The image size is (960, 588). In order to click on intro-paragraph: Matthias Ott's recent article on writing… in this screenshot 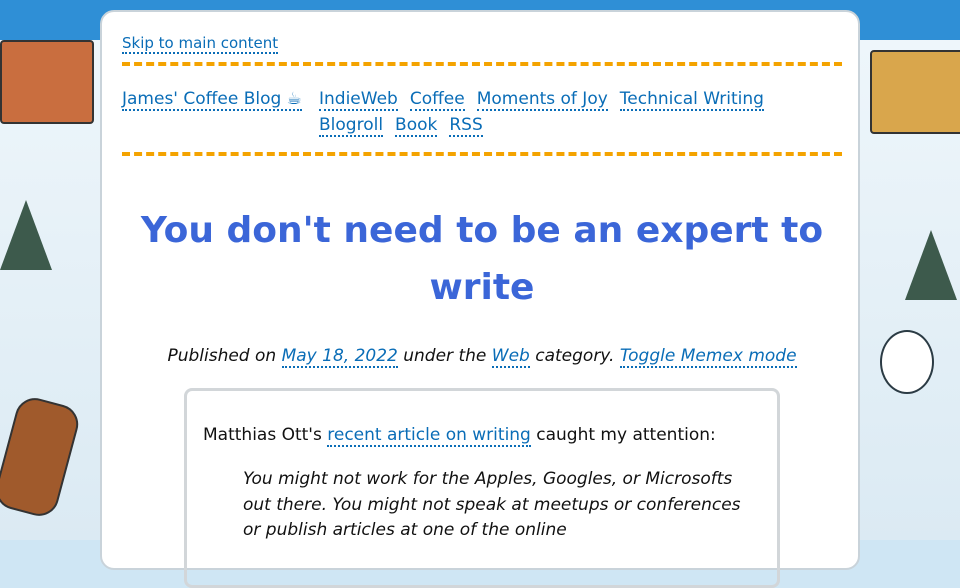, I will do `click(459, 436)`.